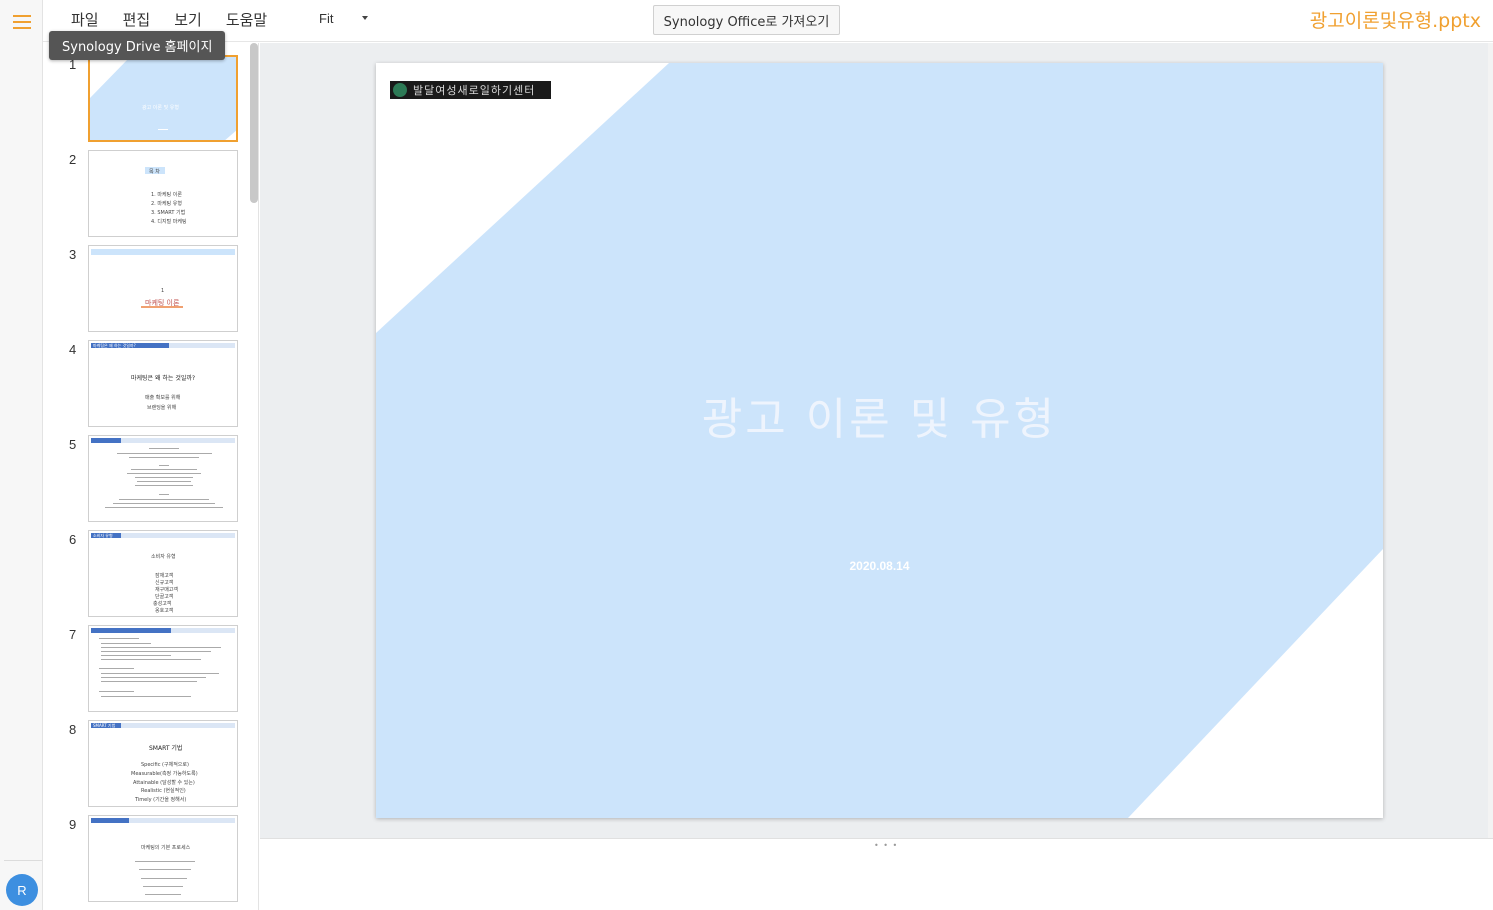  I want to click on thumb-item: Specific (구체적으로), so click(165, 765).